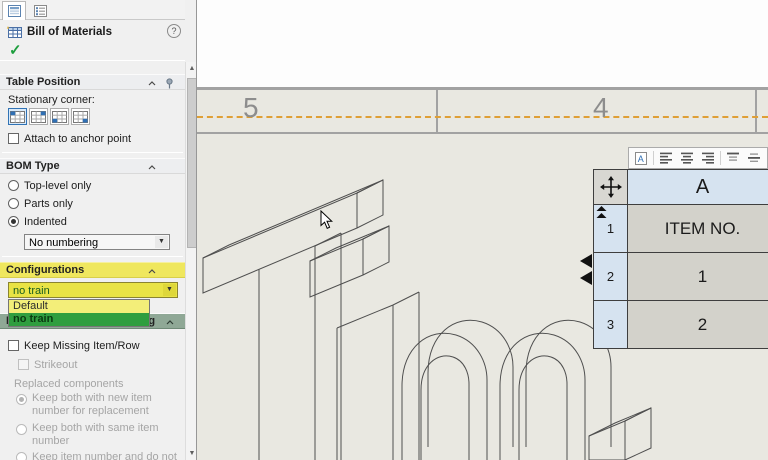 This screenshot has width=768, height=460. I want to click on strikeout-checkbox, so click(23, 364).